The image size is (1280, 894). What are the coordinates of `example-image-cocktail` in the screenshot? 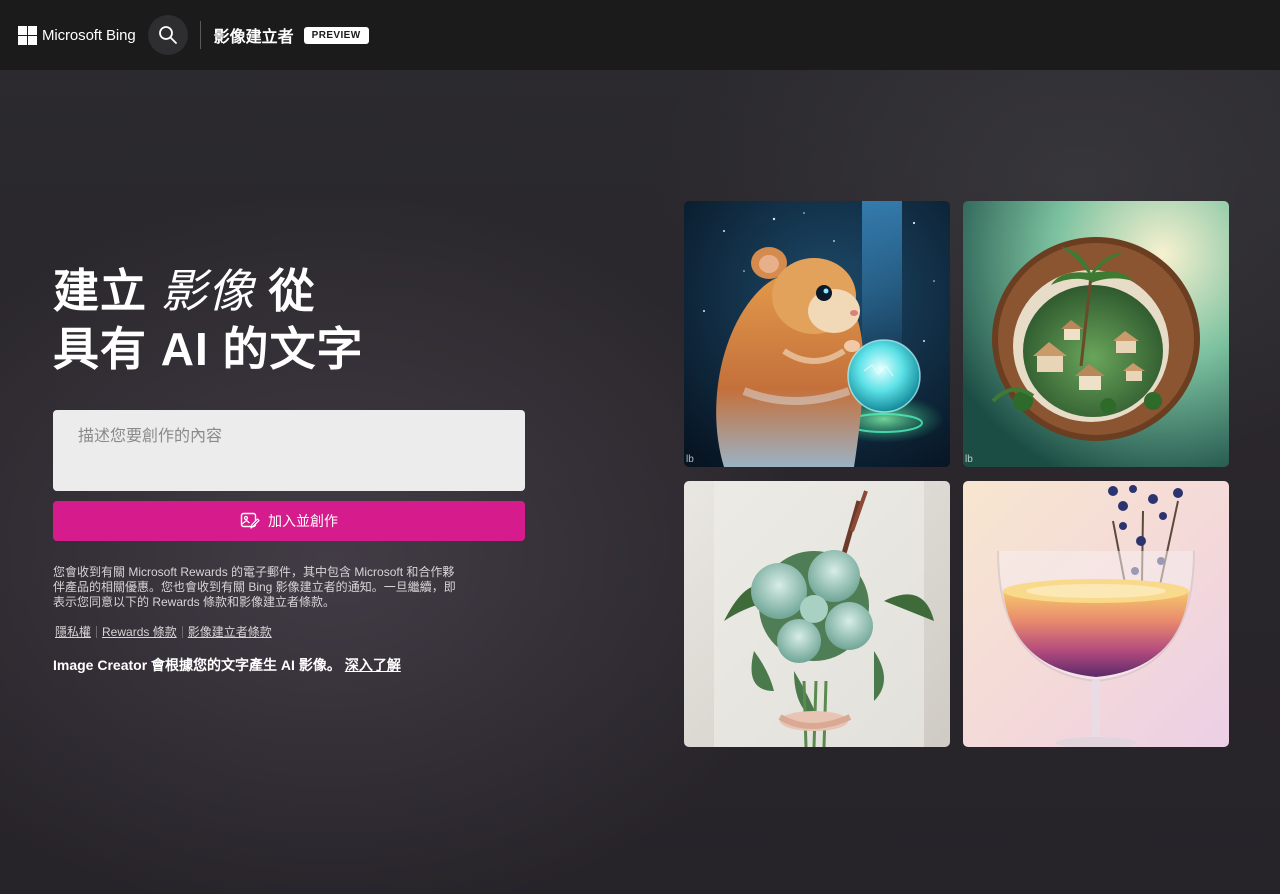 It's located at (1096, 614).